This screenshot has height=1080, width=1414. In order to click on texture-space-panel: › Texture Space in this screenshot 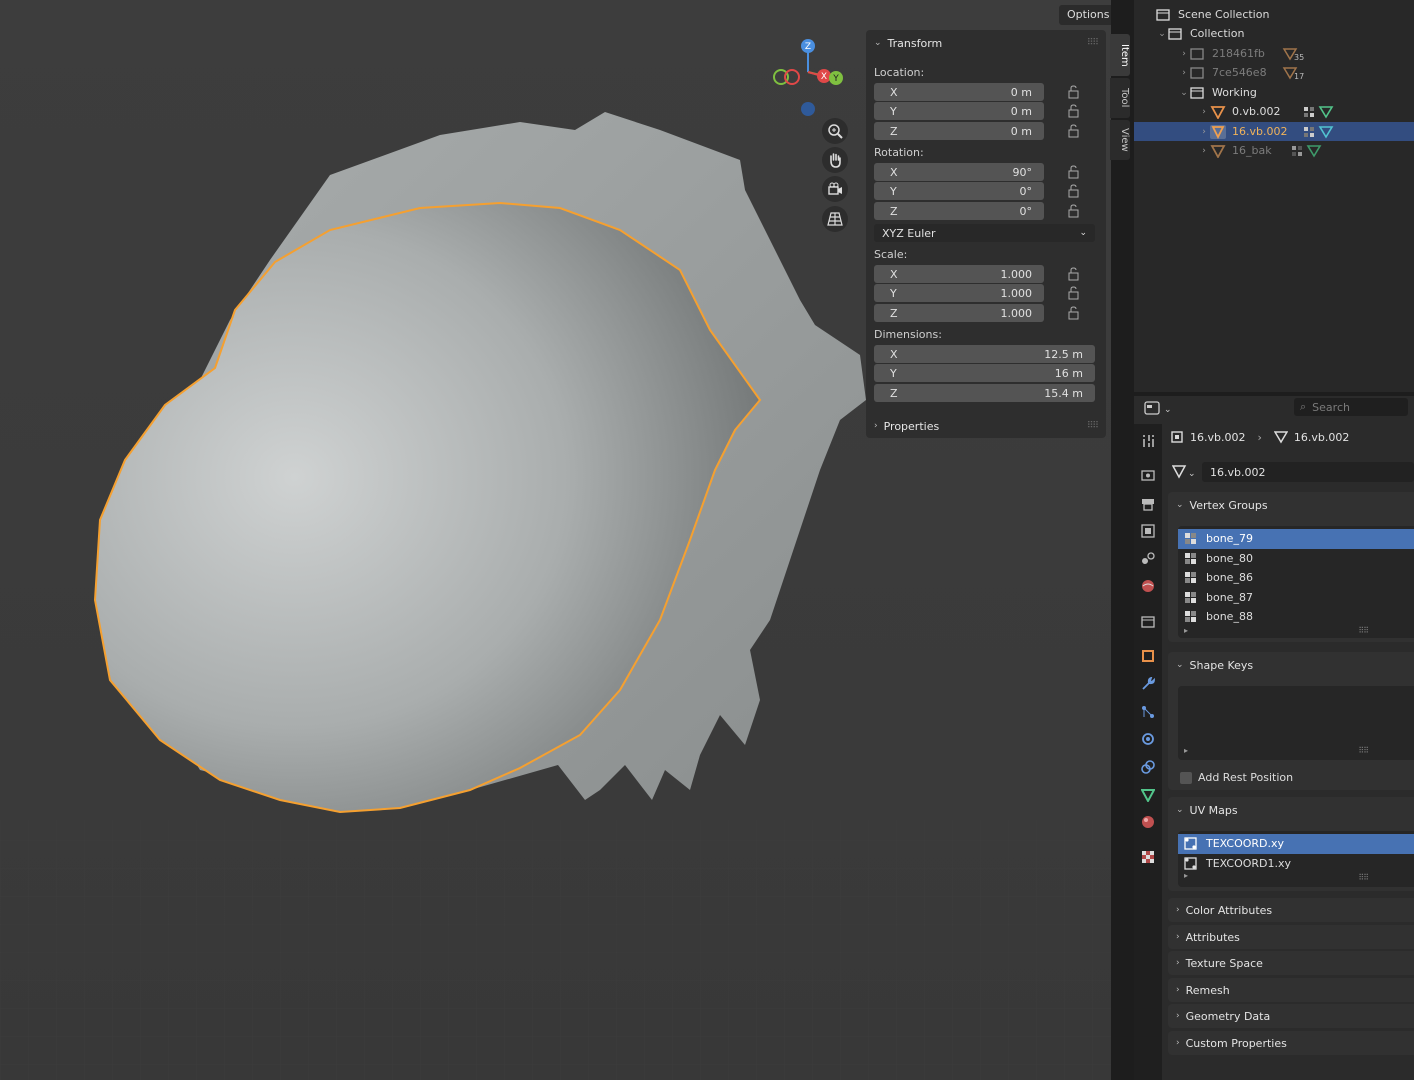, I will do `click(1291, 963)`.